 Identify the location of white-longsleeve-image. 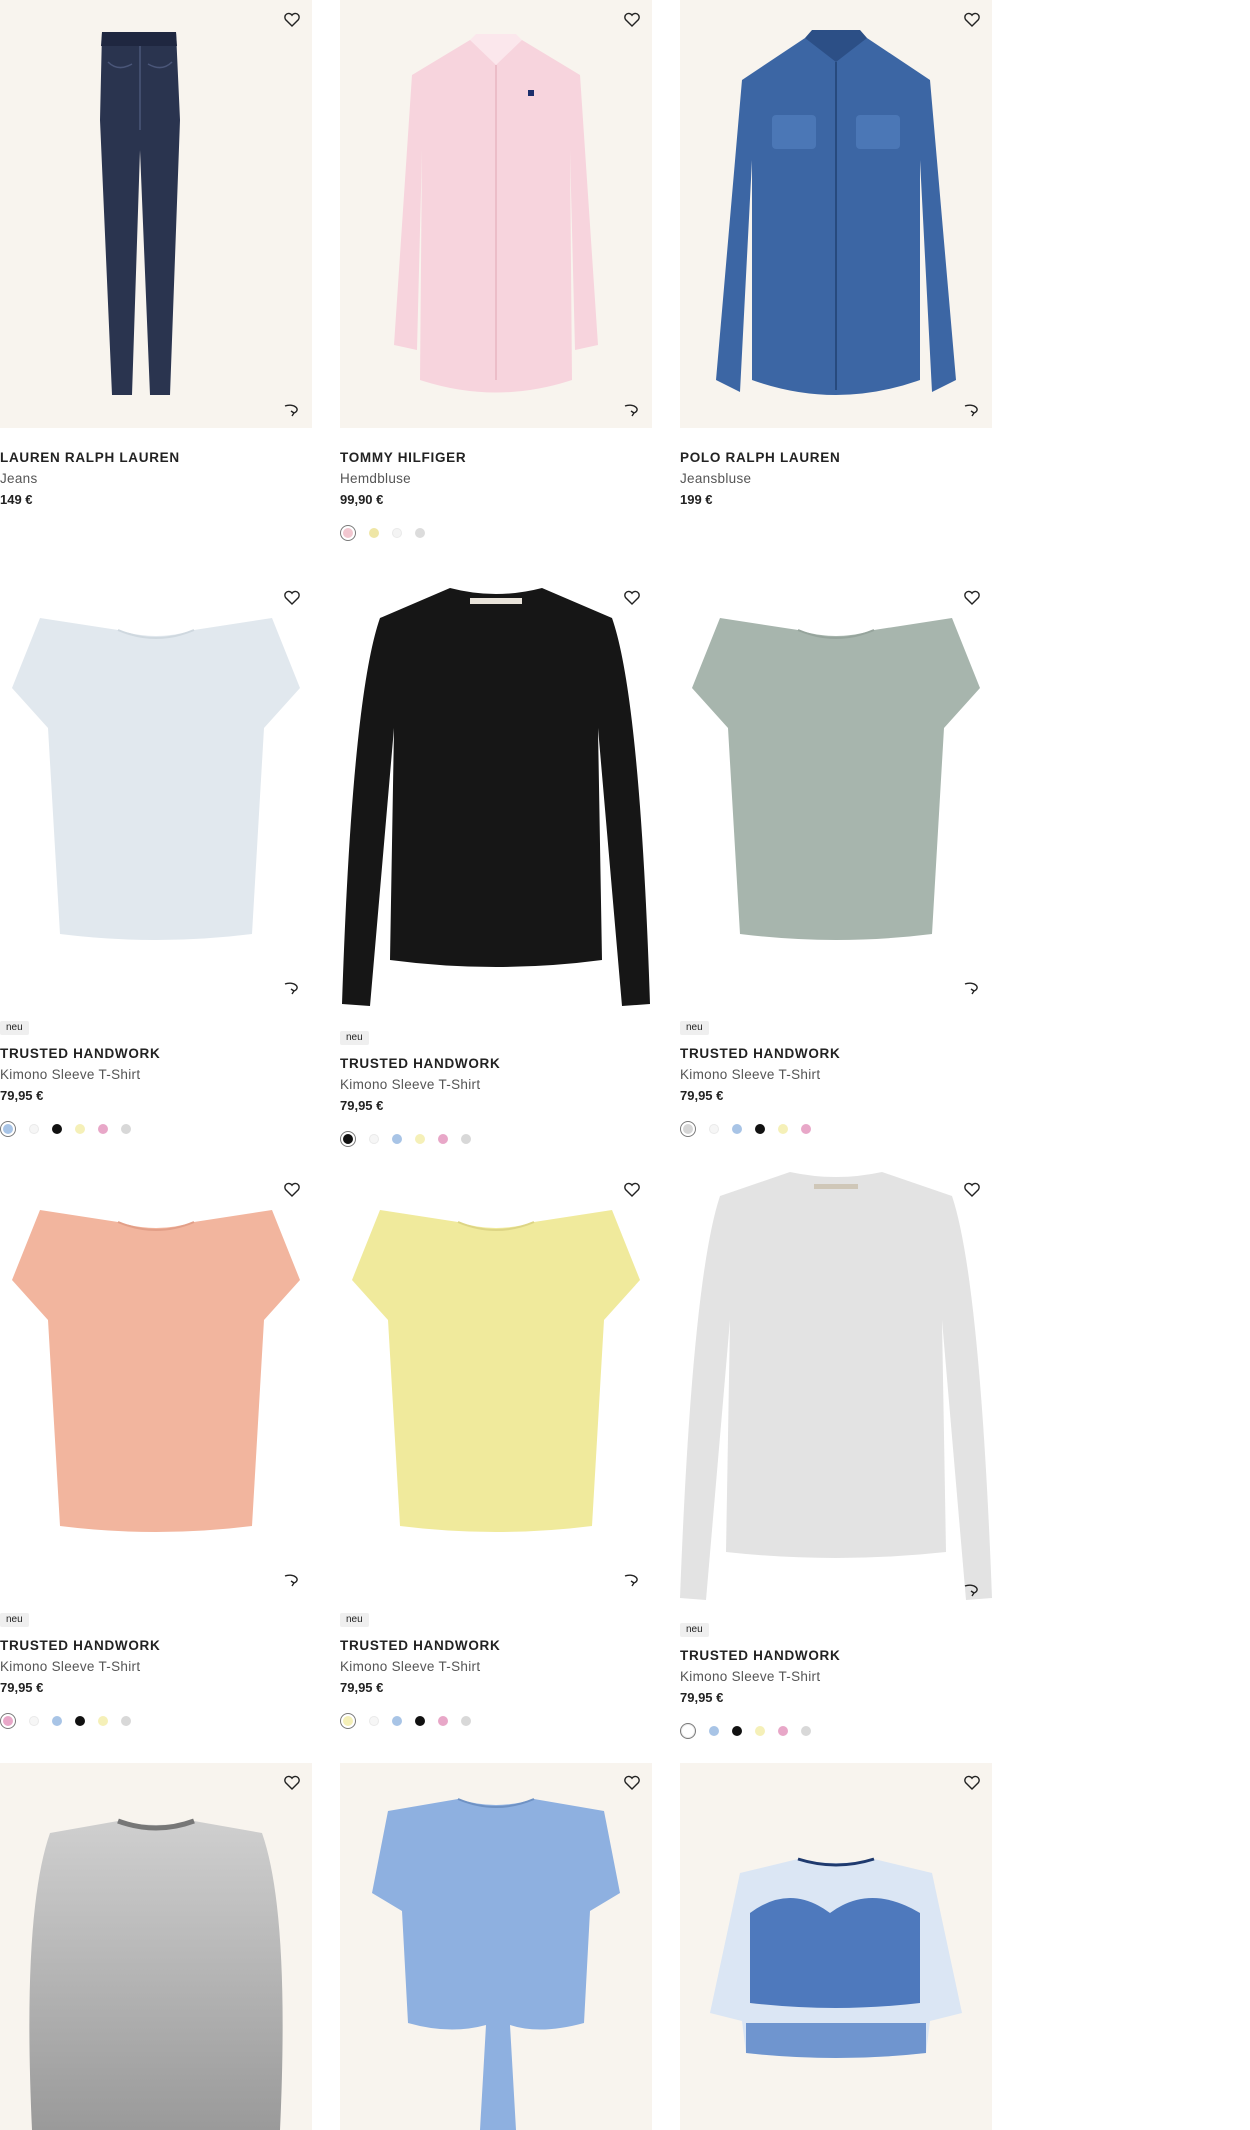
(836, 1386).